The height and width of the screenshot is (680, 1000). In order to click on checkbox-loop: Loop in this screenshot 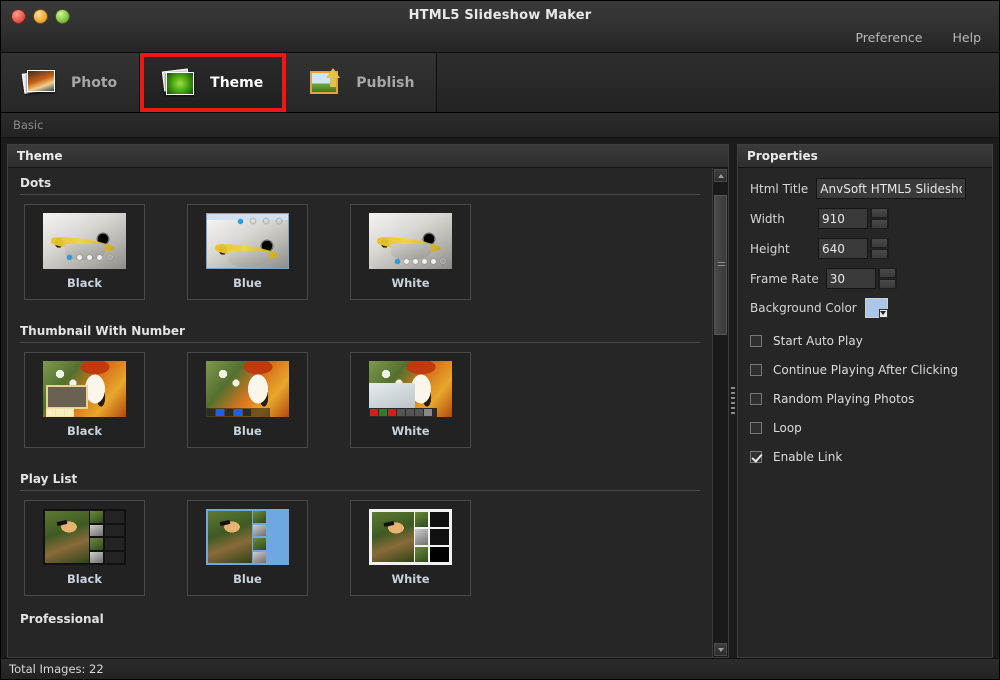, I will do `click(871, 428)`.